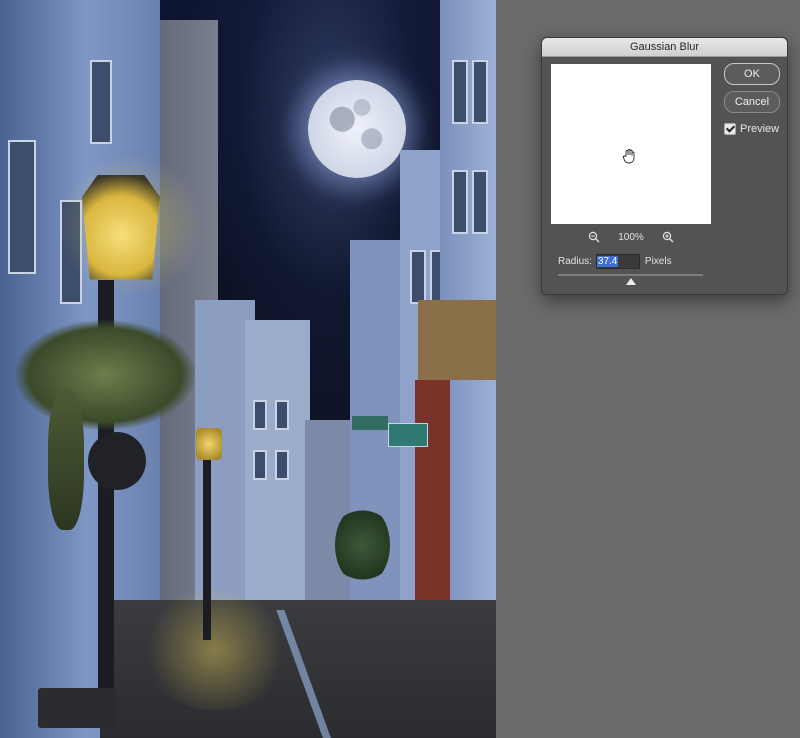 The height and width of the screenshot is (738, 800). What do you see at coordinates (664, 47) in the screenshot?
I see `dialog-title: Gaussian Blur` at bounding box center [664, 47].